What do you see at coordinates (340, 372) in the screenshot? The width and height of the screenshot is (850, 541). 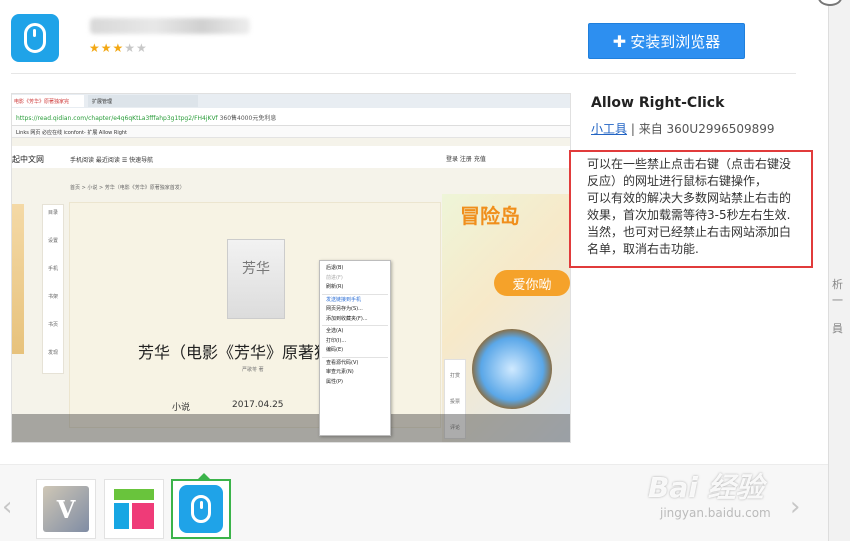 I see `ctx-item: 审查元素(N)` at bounding box center [340, 372].